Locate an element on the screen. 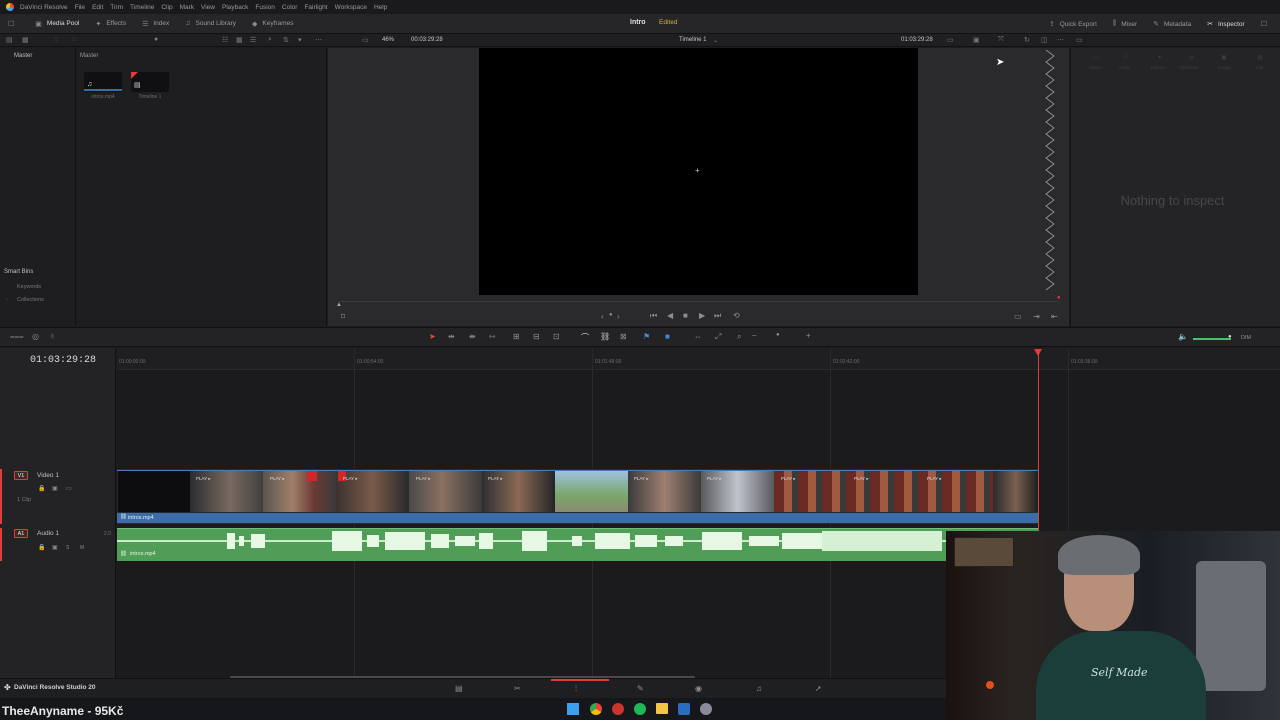  solo-button: S is located at coordinates (67, 548).